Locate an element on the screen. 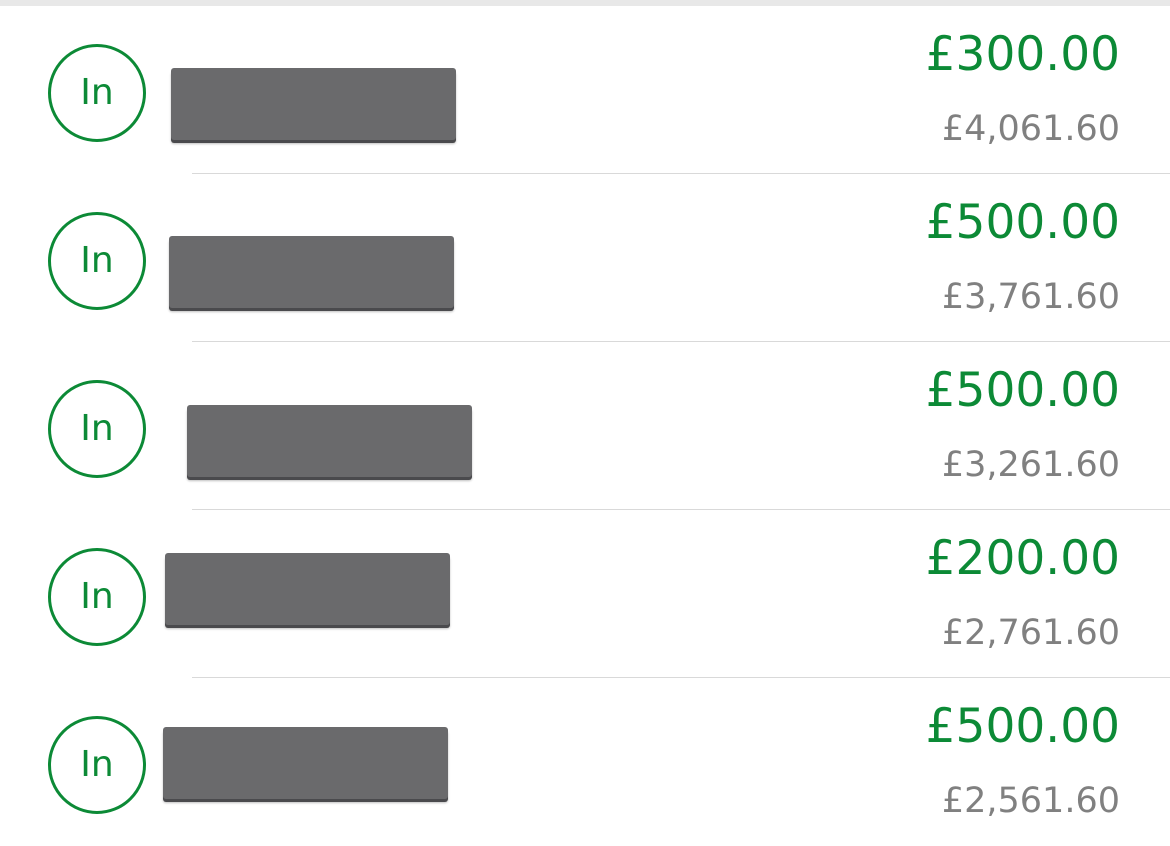  running-balance: £2,561.60 is located at coordinates (1030, 801).